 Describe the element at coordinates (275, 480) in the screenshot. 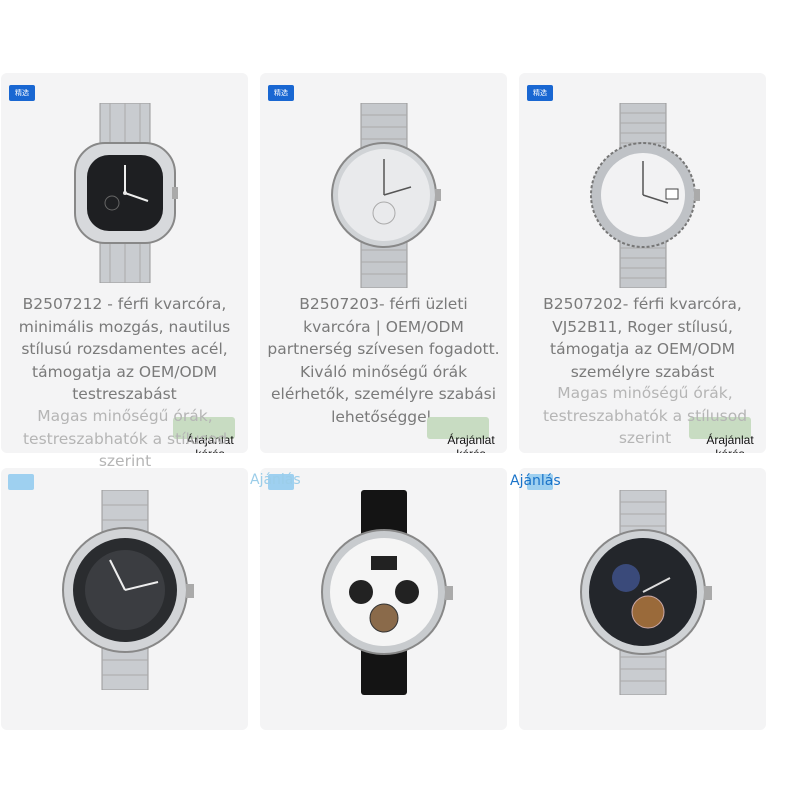

I see `recommendation-link-faded: Ajánlás` at that location.